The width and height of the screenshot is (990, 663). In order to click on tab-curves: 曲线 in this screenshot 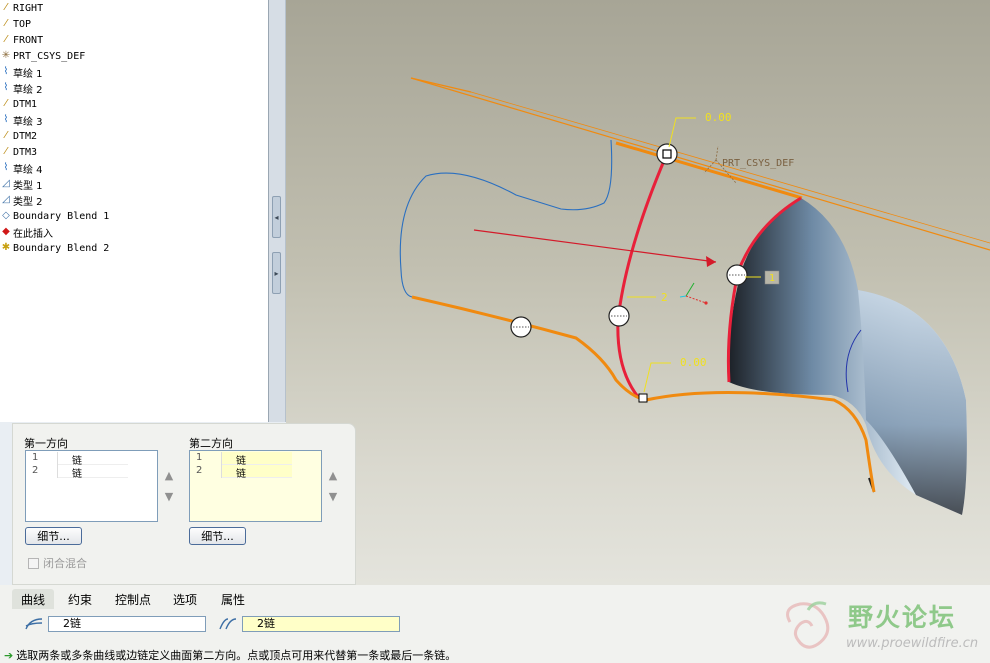, I will do `click(33, 599)`.